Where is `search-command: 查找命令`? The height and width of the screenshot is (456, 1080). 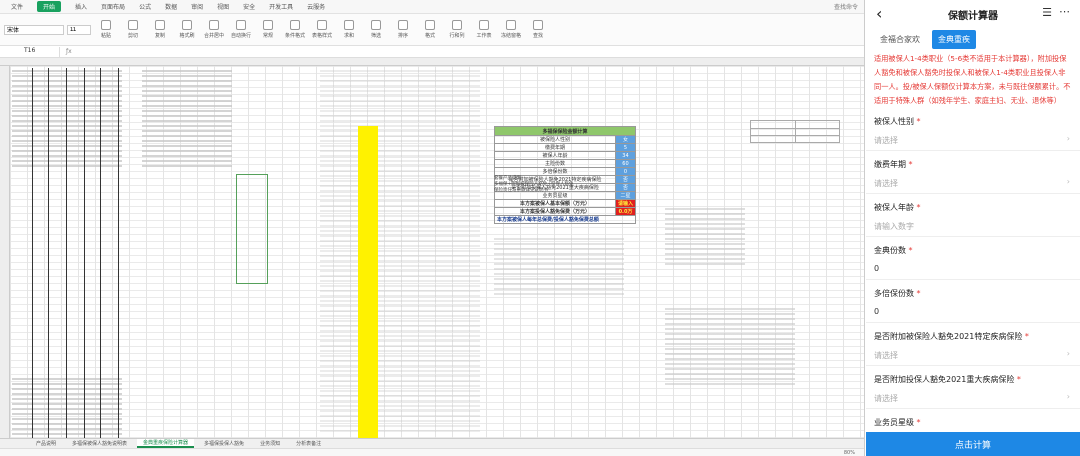 search-command: 查找命令 is located at coordinates (849, 6).